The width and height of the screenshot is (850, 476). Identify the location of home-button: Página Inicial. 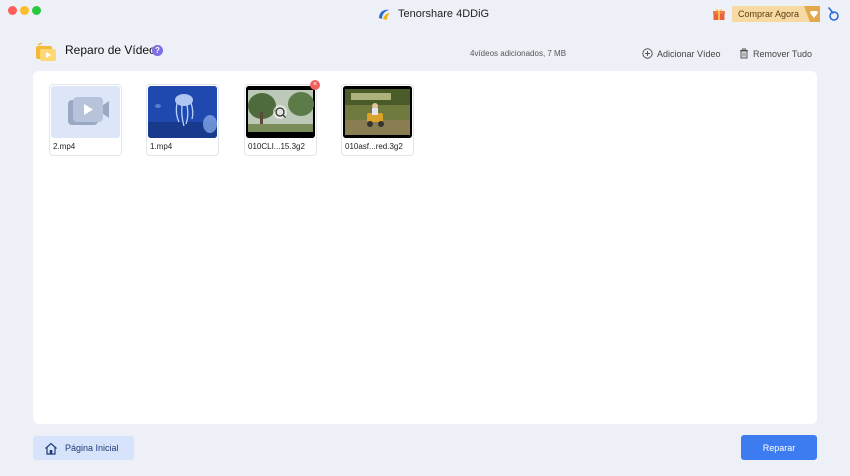
(83, 448).